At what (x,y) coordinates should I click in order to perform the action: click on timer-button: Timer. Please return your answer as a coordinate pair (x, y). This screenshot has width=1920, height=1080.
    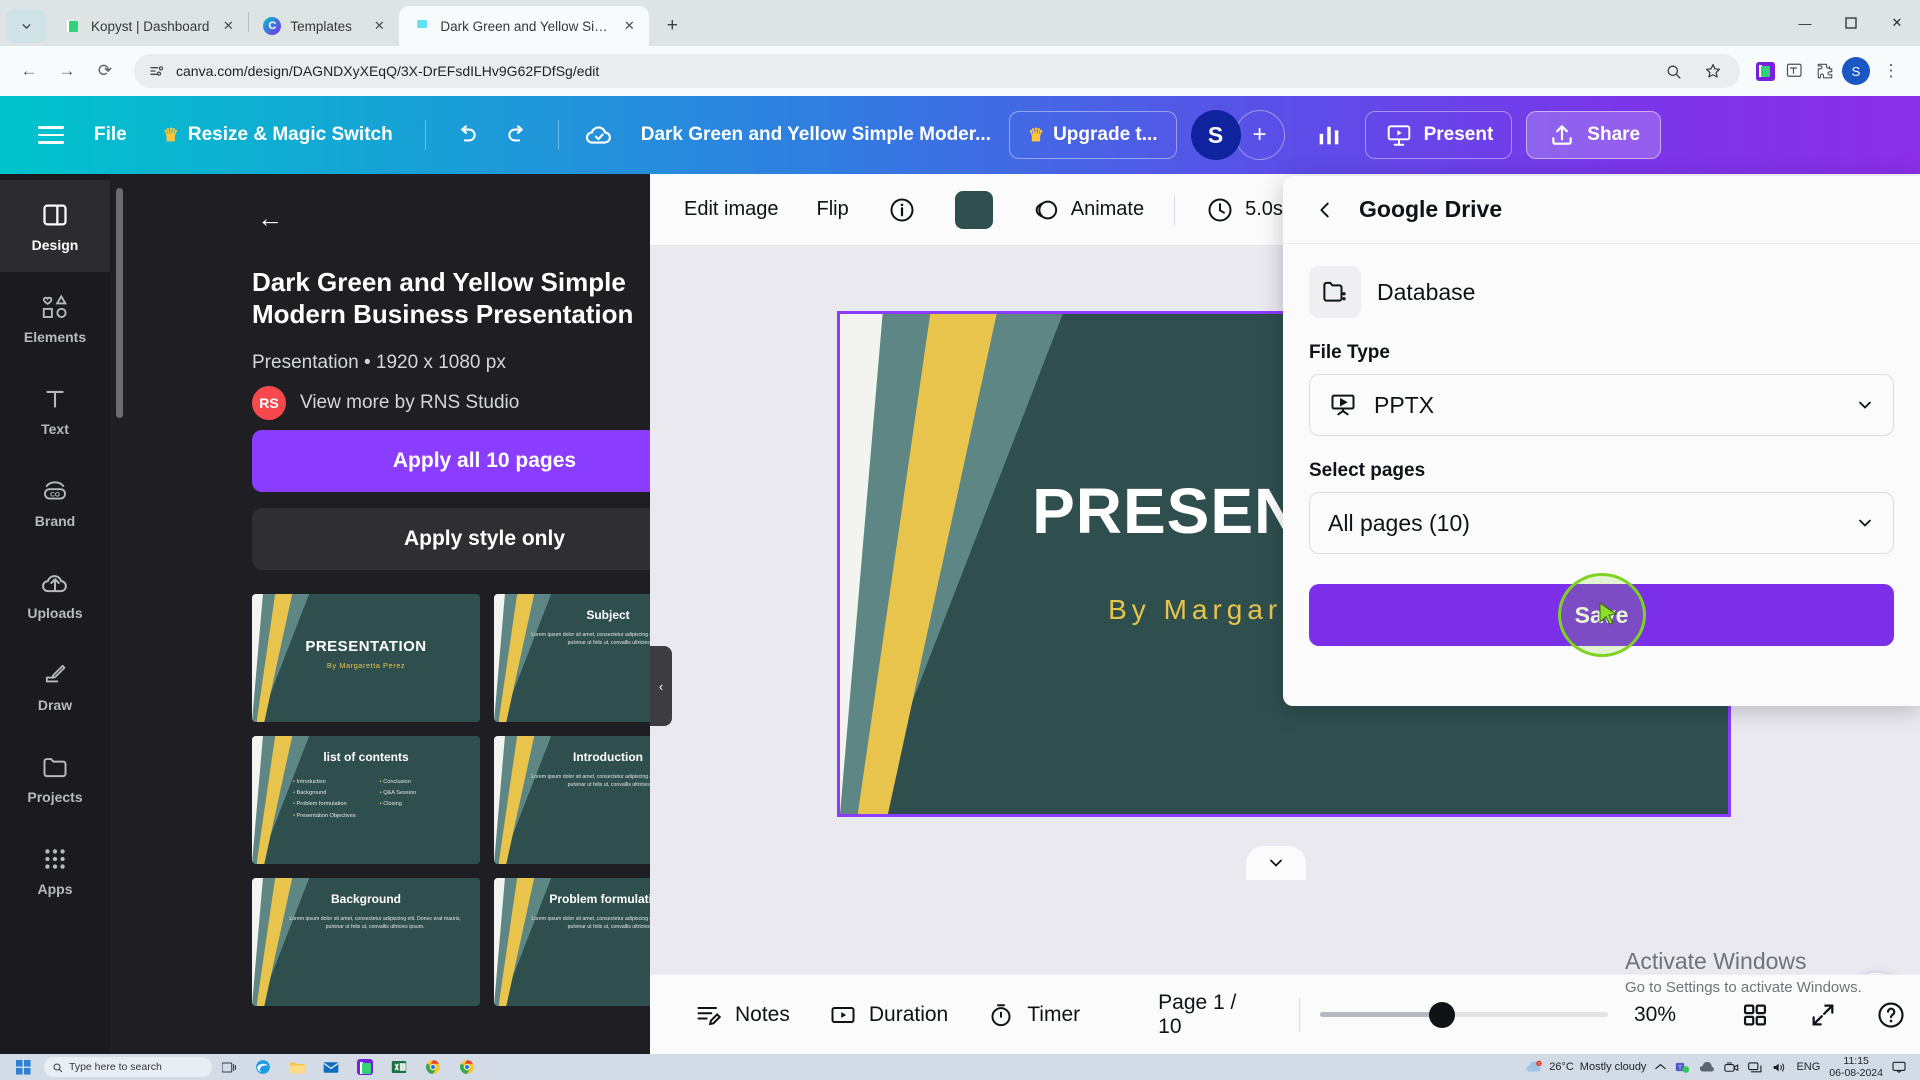
    Looking at the image, I should click on (1033, 1015).